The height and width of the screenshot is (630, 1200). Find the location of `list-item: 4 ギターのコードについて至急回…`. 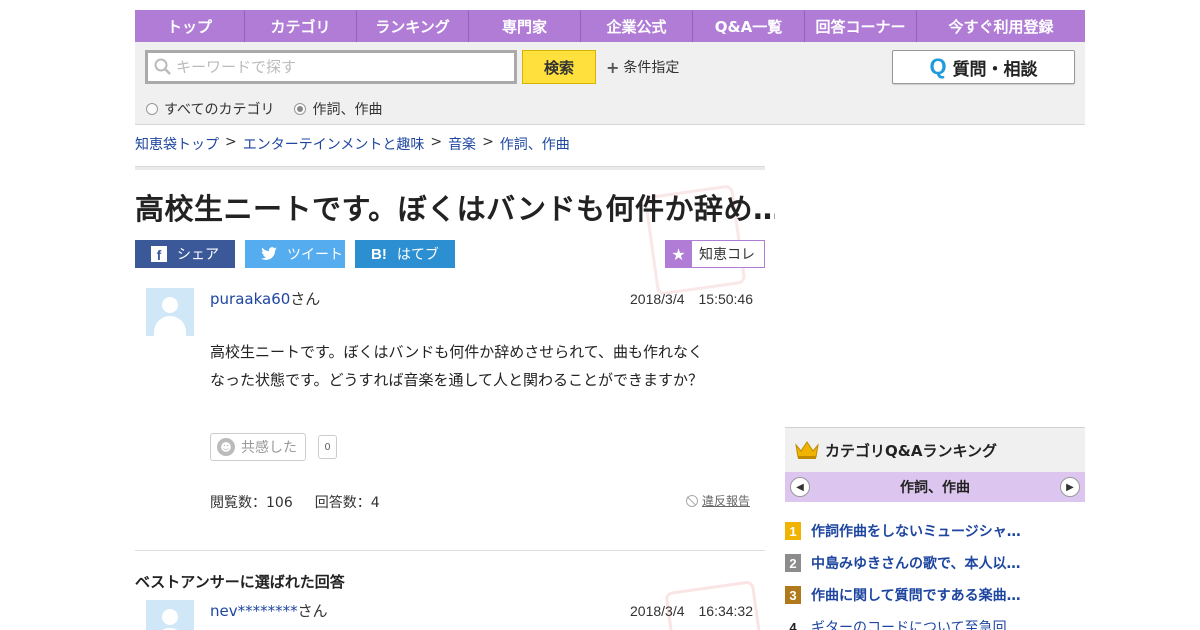

list-item: 4 ギターのコードについて至急回… is located at coordinates (935, 620).